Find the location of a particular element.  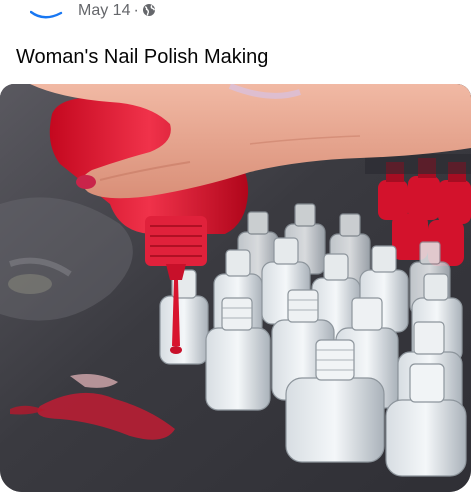

reaction-mark-icon is located at coordinates (46, 16).